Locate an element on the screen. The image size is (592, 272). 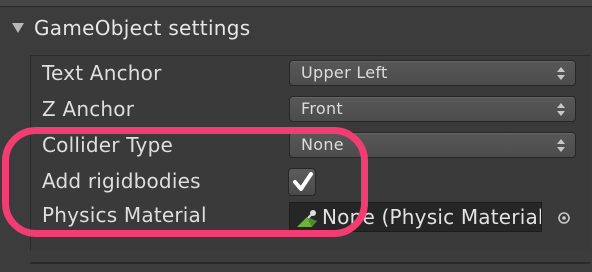
add-rigidbodies-checkbox is located at coordinates (302, 182).